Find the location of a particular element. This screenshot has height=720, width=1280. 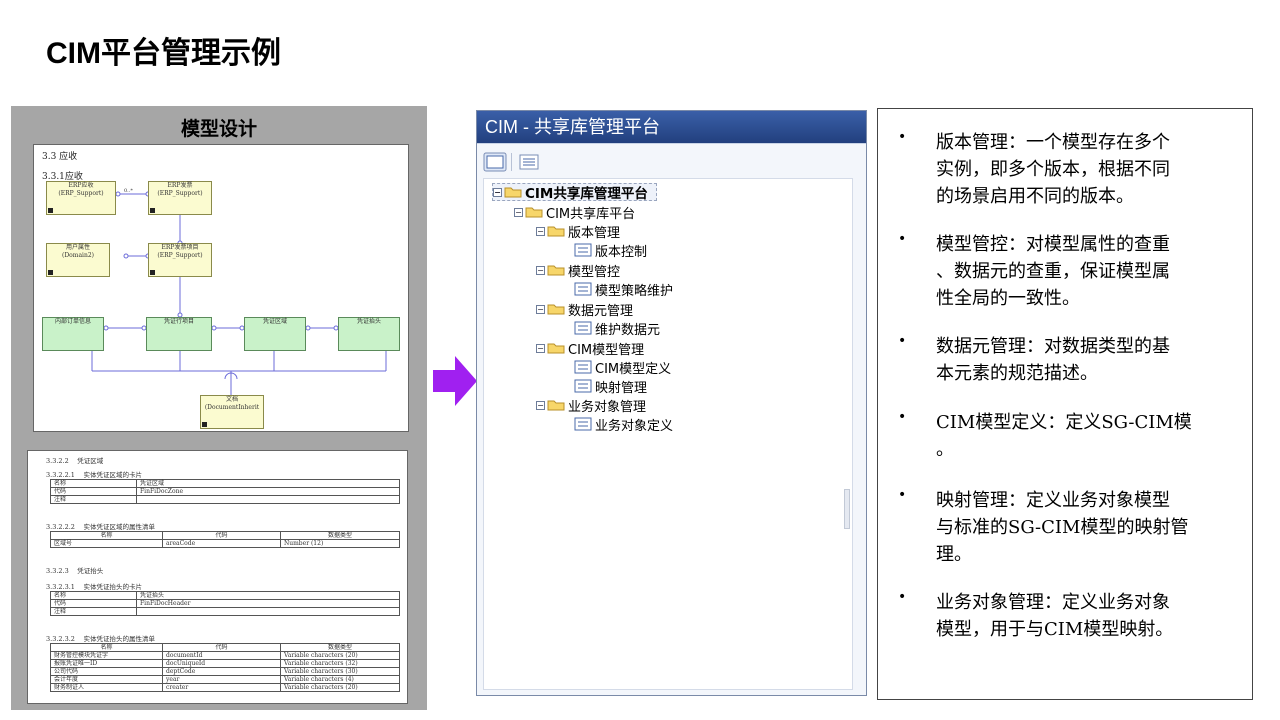

doc-heading: 3.3.2.2.2 实体凭证区域的属性清单 is located at coordinates (101, 527).